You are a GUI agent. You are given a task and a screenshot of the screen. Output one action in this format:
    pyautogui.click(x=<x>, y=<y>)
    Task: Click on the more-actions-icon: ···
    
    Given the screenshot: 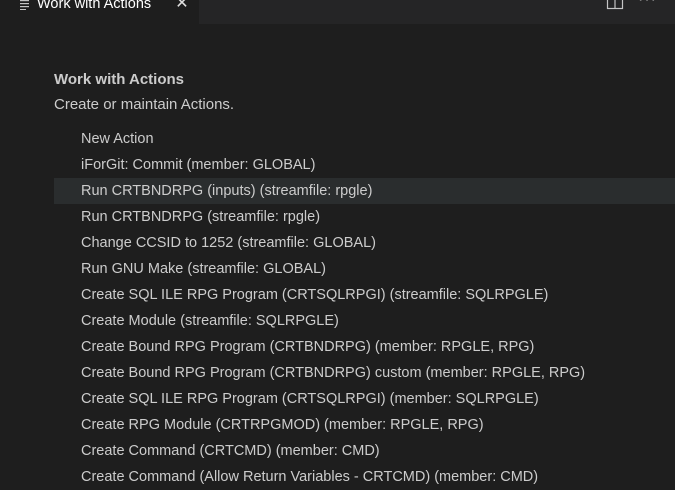 What is the action you would take?
    pyautogui.click(x=647, y=4)
    